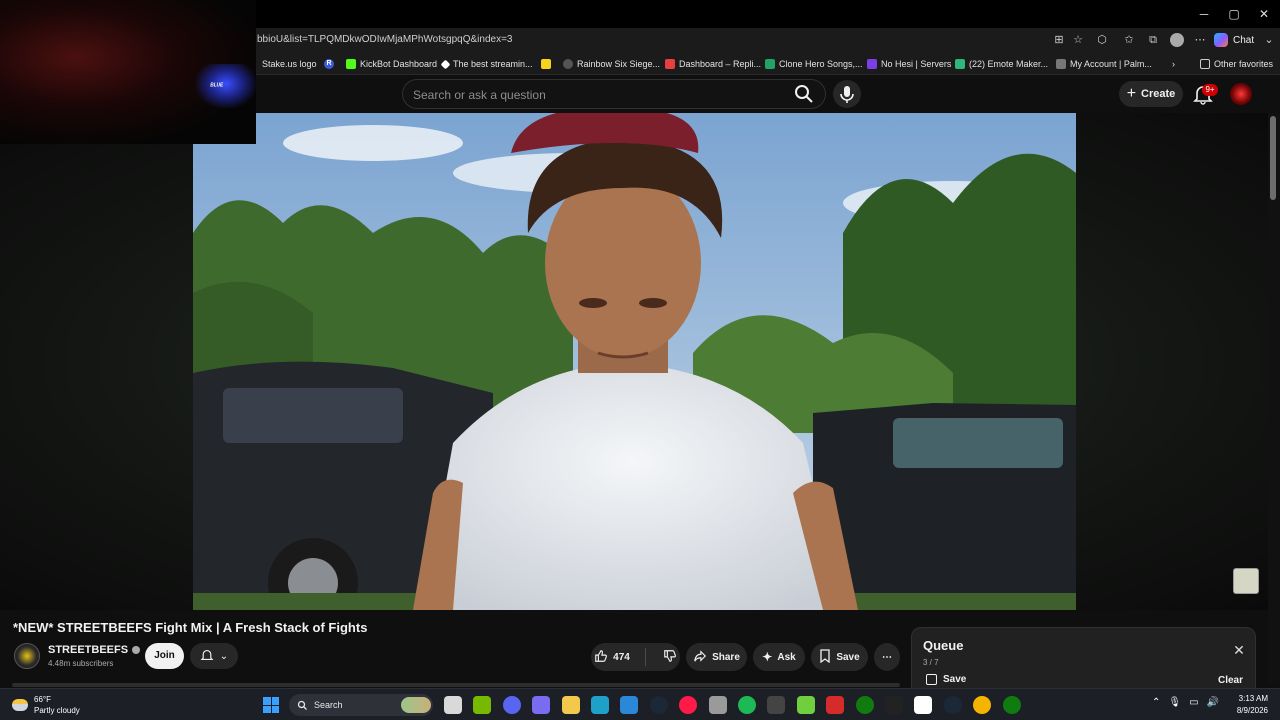  I want to click on dashboard-icon, so click(670, 64).